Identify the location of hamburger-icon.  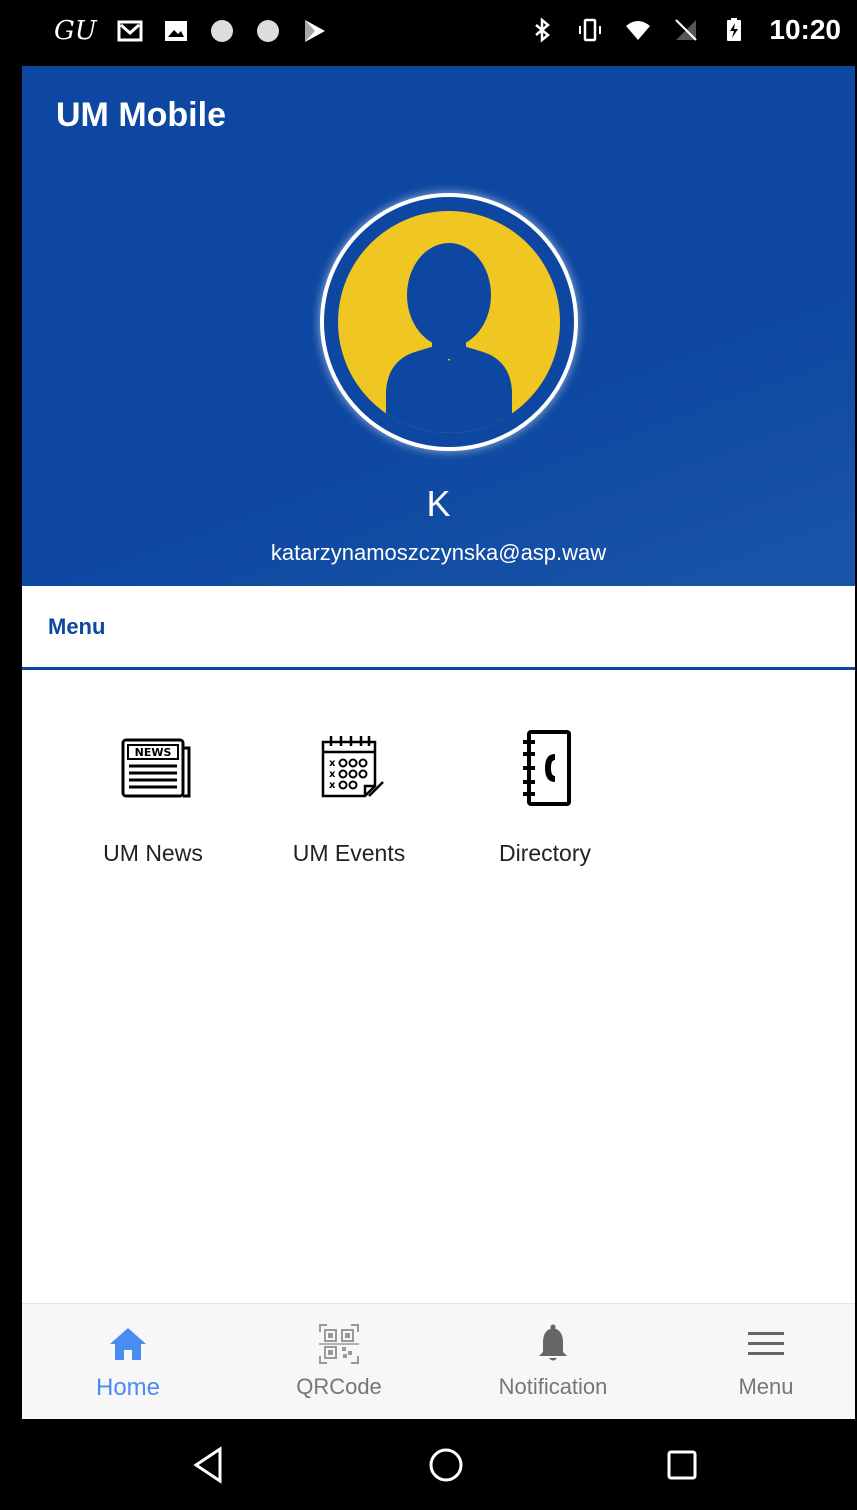
(766, 1343).